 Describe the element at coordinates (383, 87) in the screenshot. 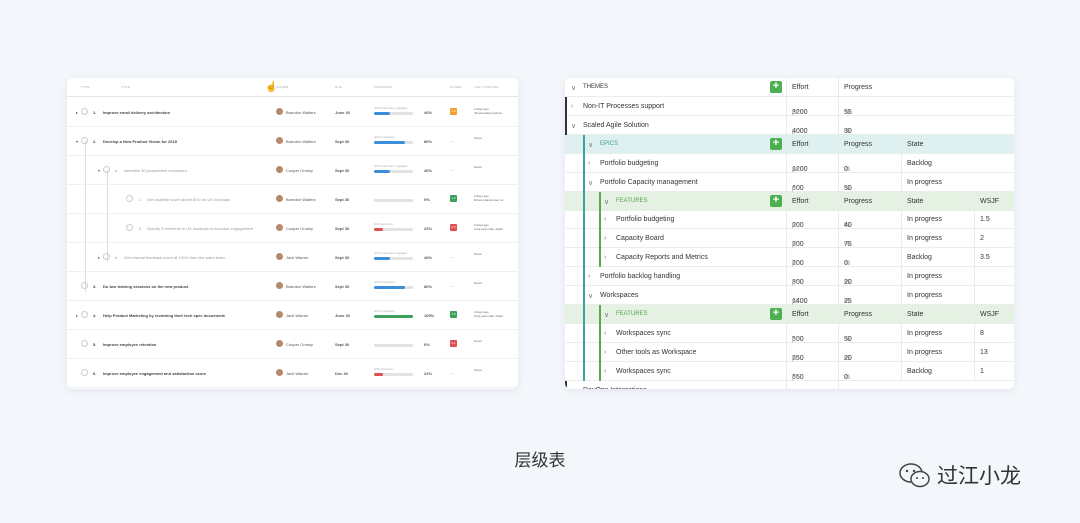

I see `col-progress: PROGRESS` at that location.